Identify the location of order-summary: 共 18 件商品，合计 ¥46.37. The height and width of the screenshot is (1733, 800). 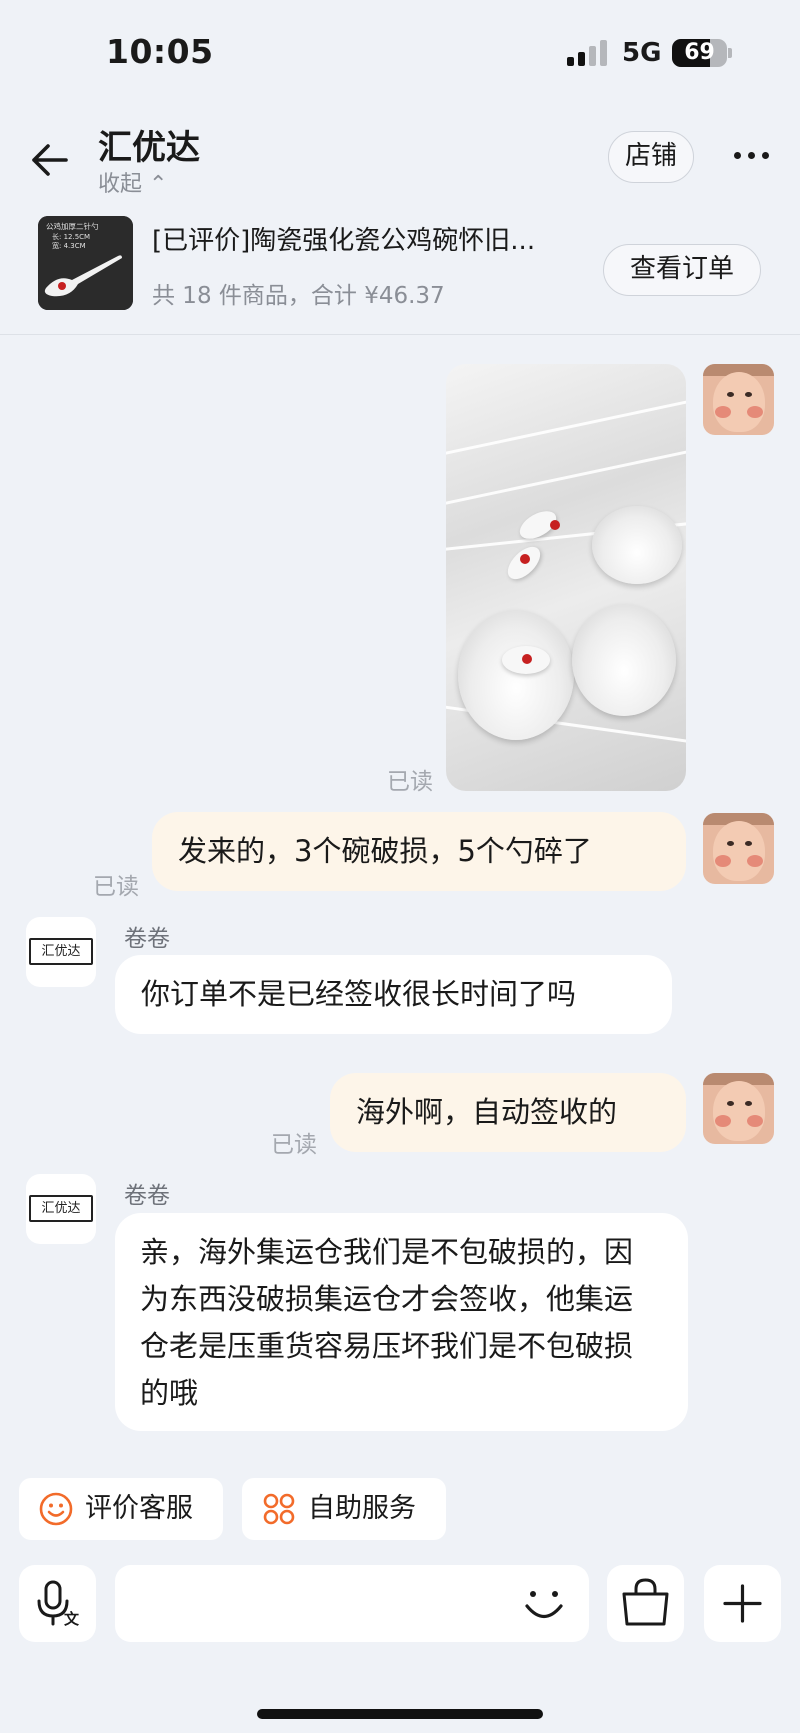
(298, 296).